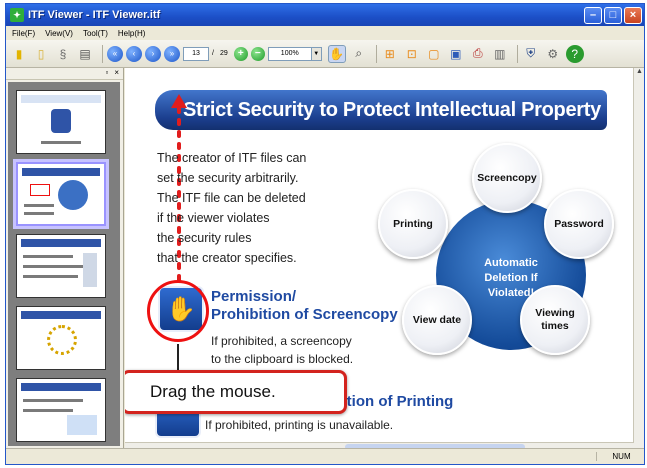  Describe the element at coordinates (456, 54) in the screenshot. I see `screen-icon: ▣` at that location.